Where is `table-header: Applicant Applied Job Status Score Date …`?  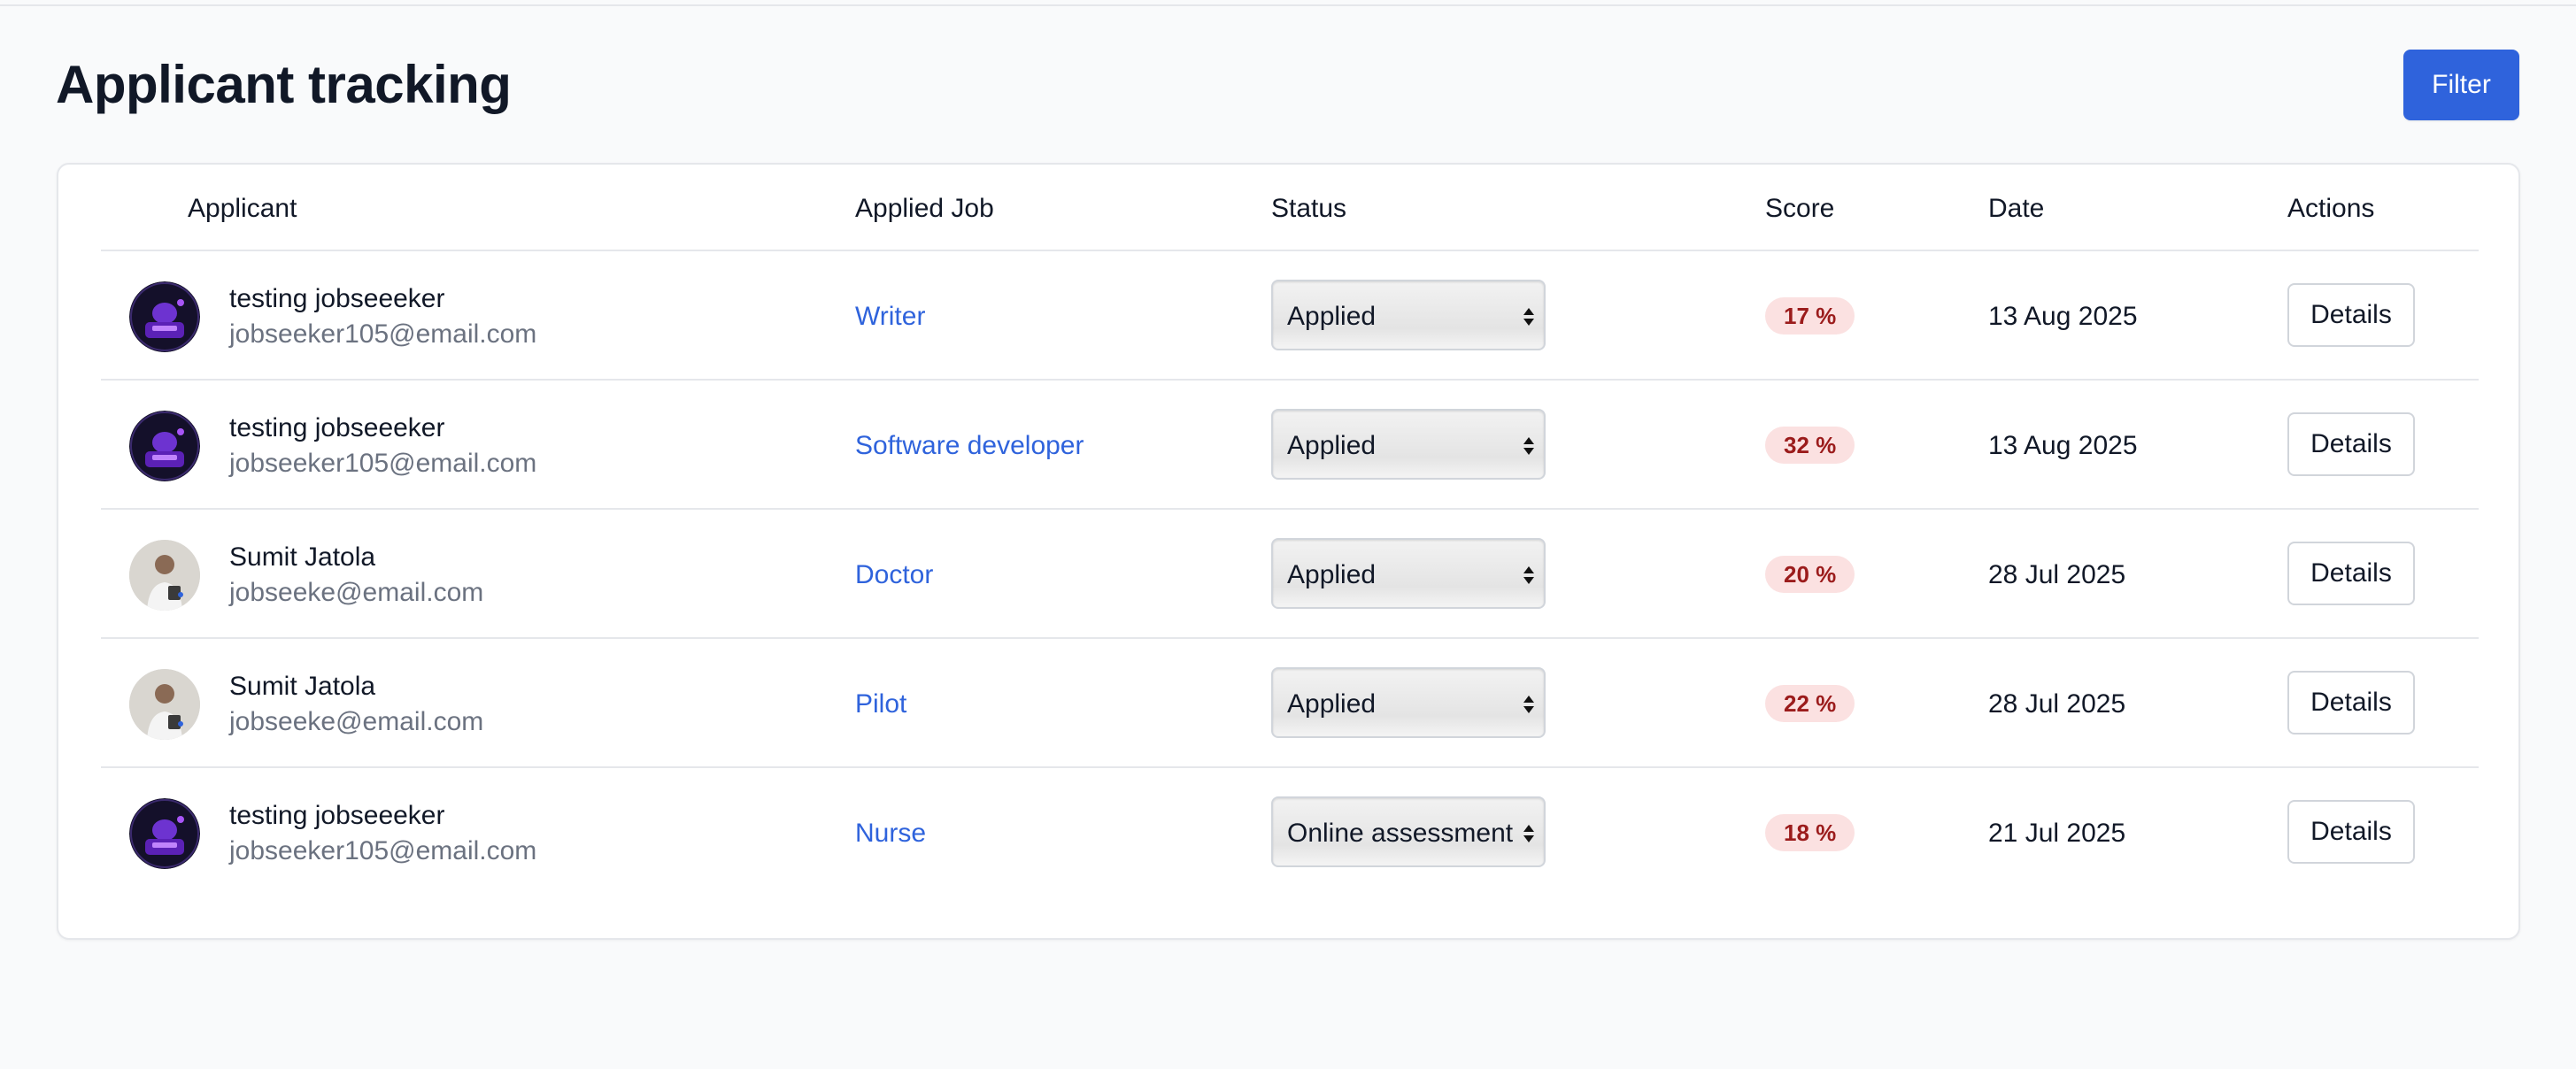
table-header: Applicant Applied Job Status Score Date … is located at coordinates (1290, 208).